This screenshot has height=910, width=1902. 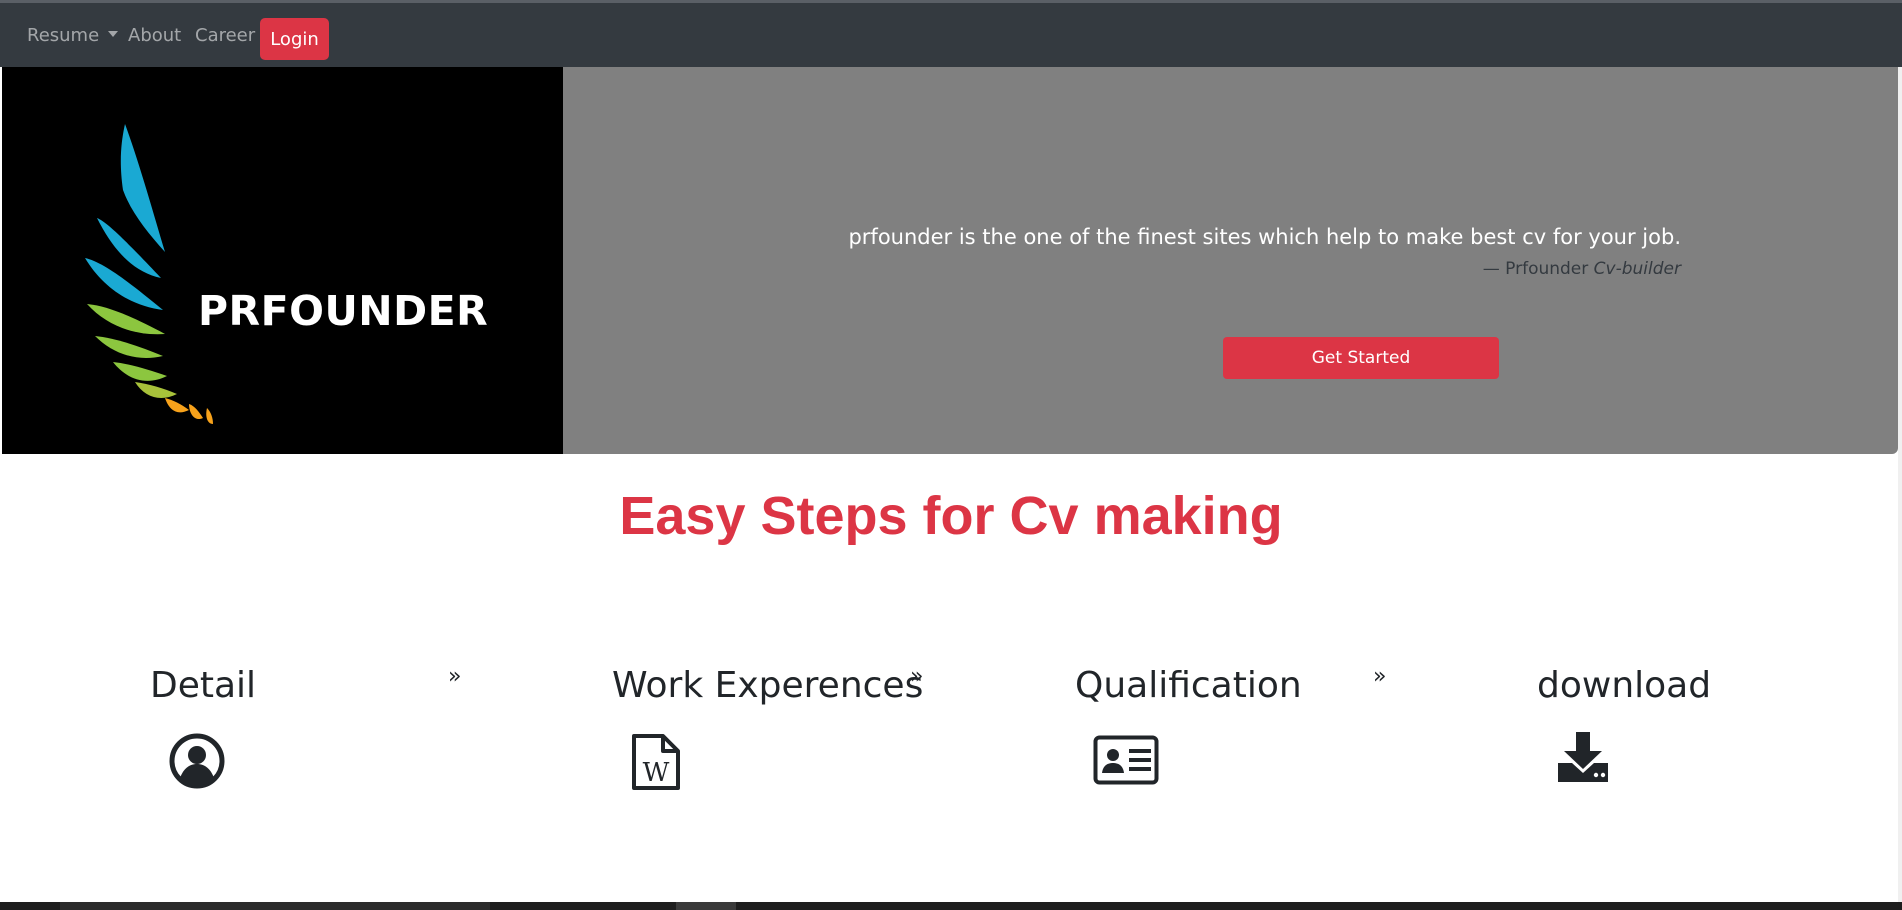 I want to click on hero-quote-footer: — Prfounder Cv-builder, so click(x=1582, y=269).